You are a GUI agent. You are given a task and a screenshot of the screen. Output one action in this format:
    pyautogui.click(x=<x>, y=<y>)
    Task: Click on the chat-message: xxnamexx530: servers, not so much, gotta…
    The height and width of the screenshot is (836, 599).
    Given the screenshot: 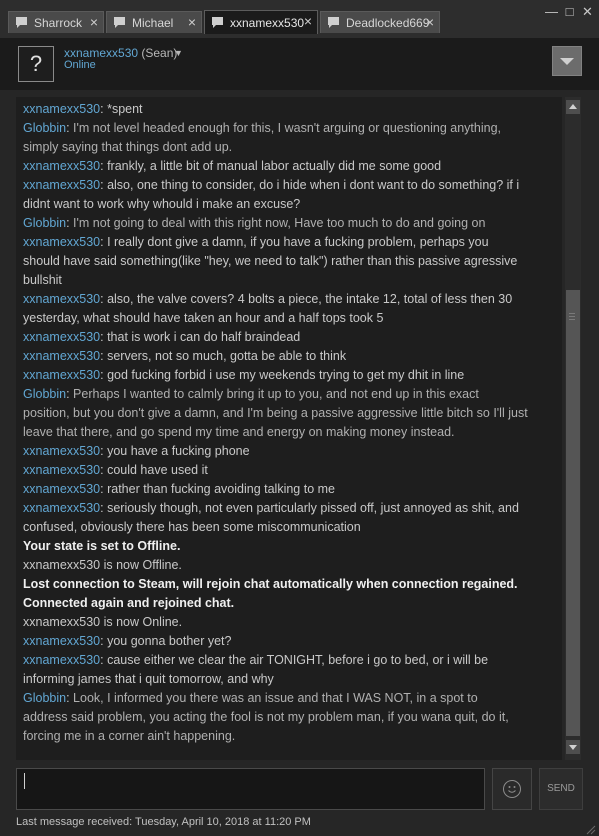 What is the action you would take?
    pyautogui.click(x=292, y=356)
    